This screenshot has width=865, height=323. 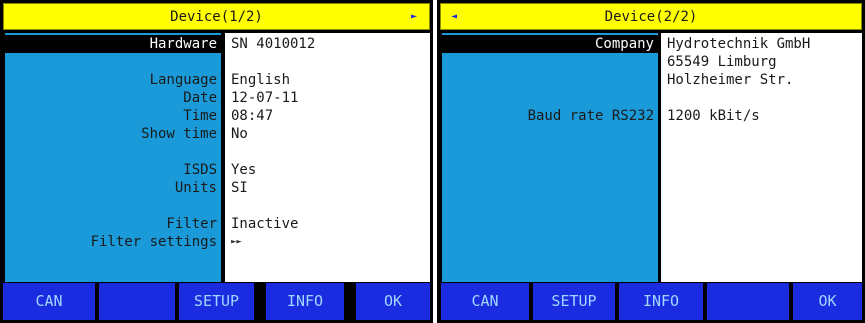 I want to click on label-isds: ISDS, so click(x=200, y=170).